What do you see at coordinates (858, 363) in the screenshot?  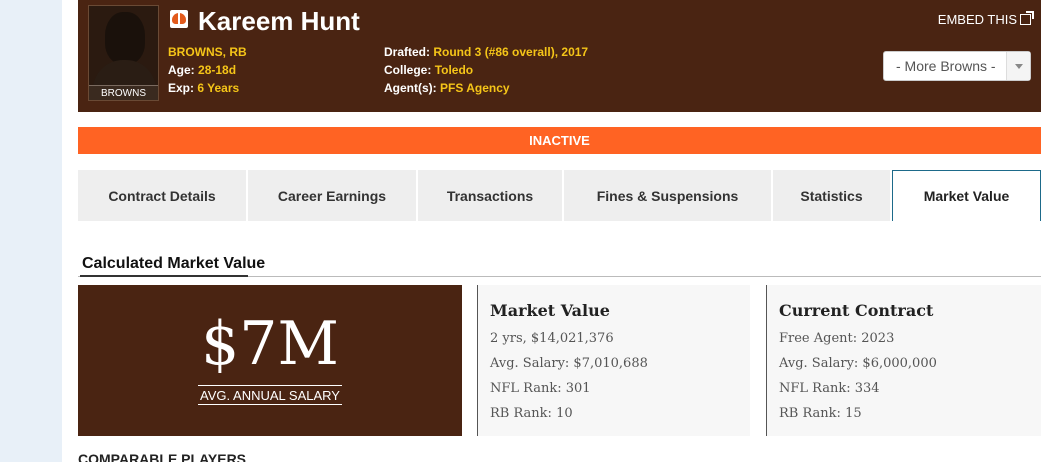 I see `current-contract-avg-salary: Avg. Salary: $6,000,000` at bounding box center [858, 363].